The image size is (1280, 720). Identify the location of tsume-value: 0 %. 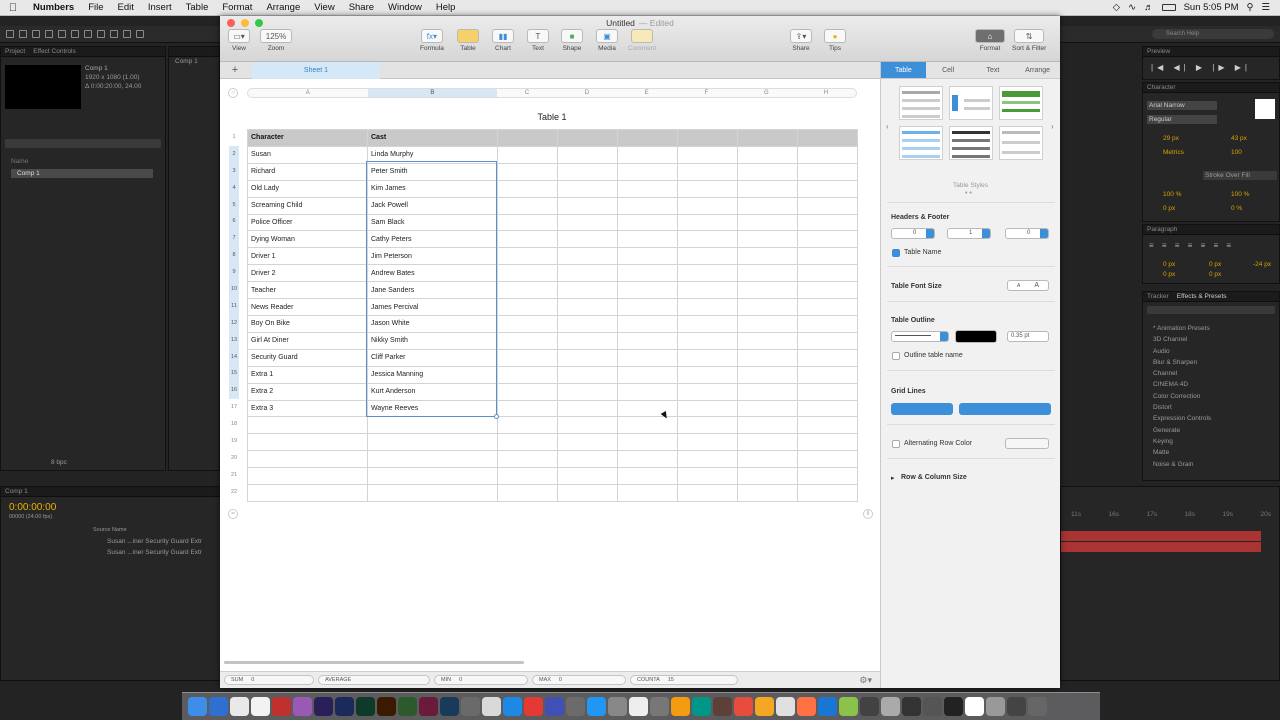
(1236, 208).